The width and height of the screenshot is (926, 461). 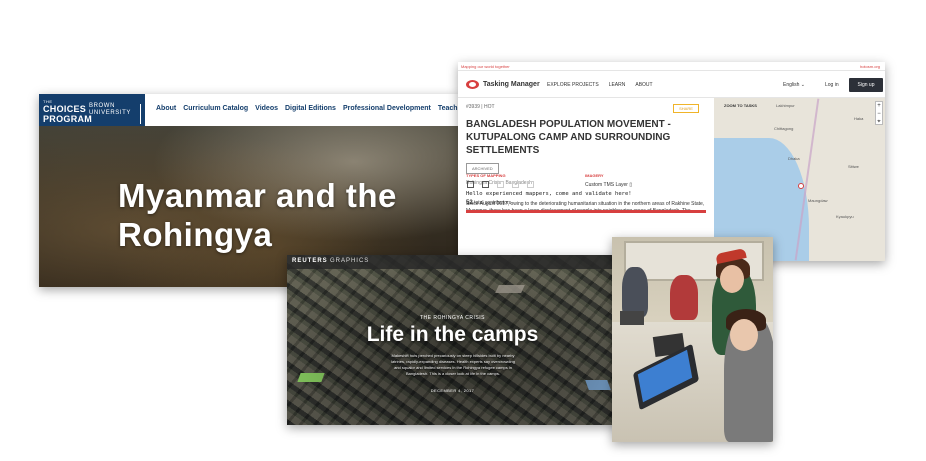 I want to click on map-zoom-controls: + − ⌖, so click(x=879, y=113).